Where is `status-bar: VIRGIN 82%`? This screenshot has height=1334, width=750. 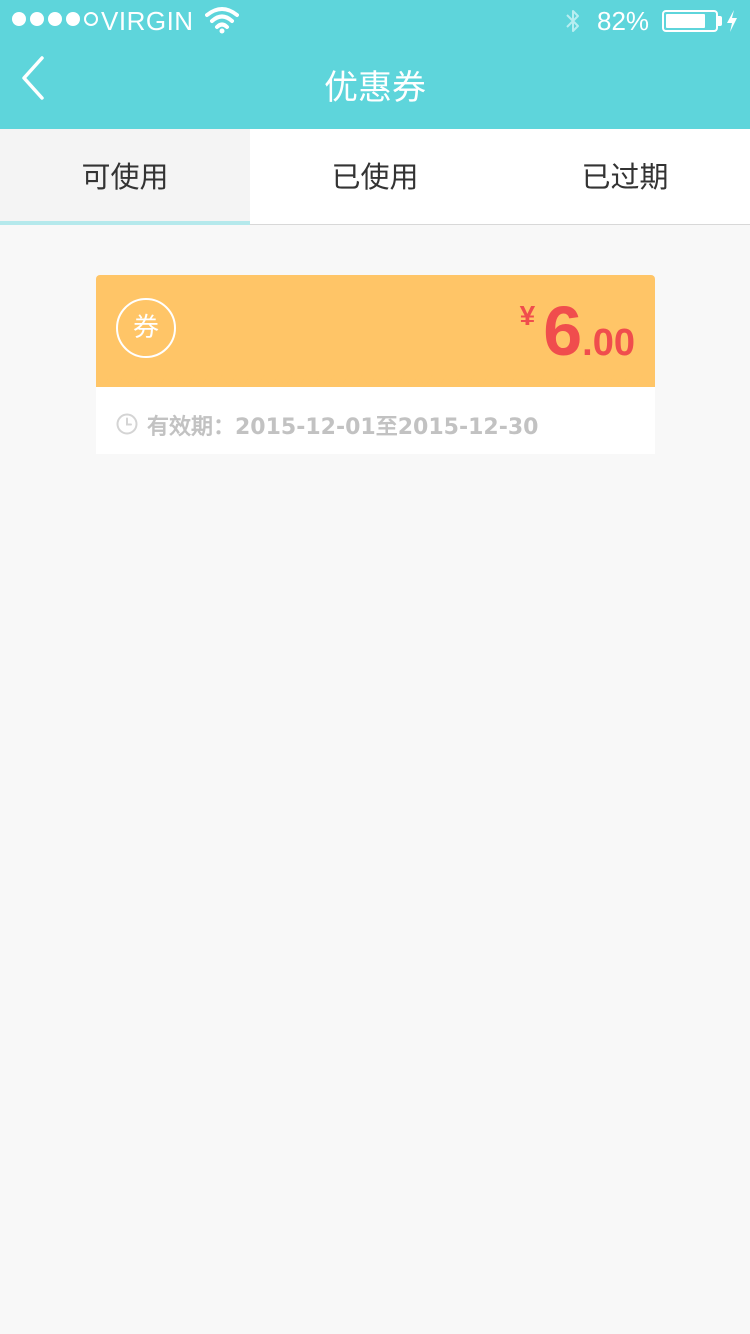 status-bar: VIRGIN 82% is located at coordinates (375, 20).